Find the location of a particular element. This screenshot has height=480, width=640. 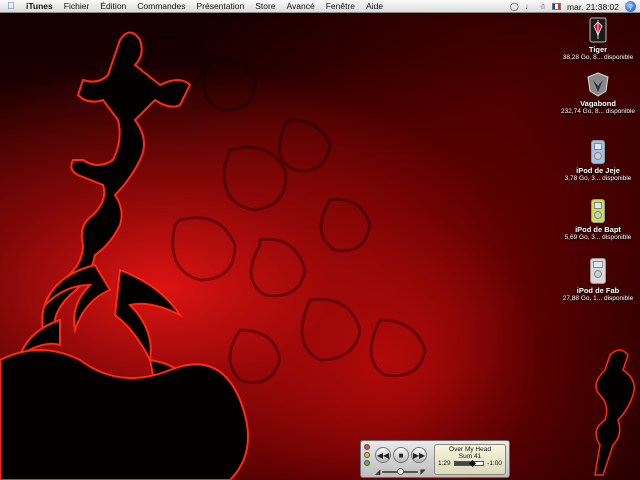

bluetooth-icon: ☃ is located at coordinates (542, 6).